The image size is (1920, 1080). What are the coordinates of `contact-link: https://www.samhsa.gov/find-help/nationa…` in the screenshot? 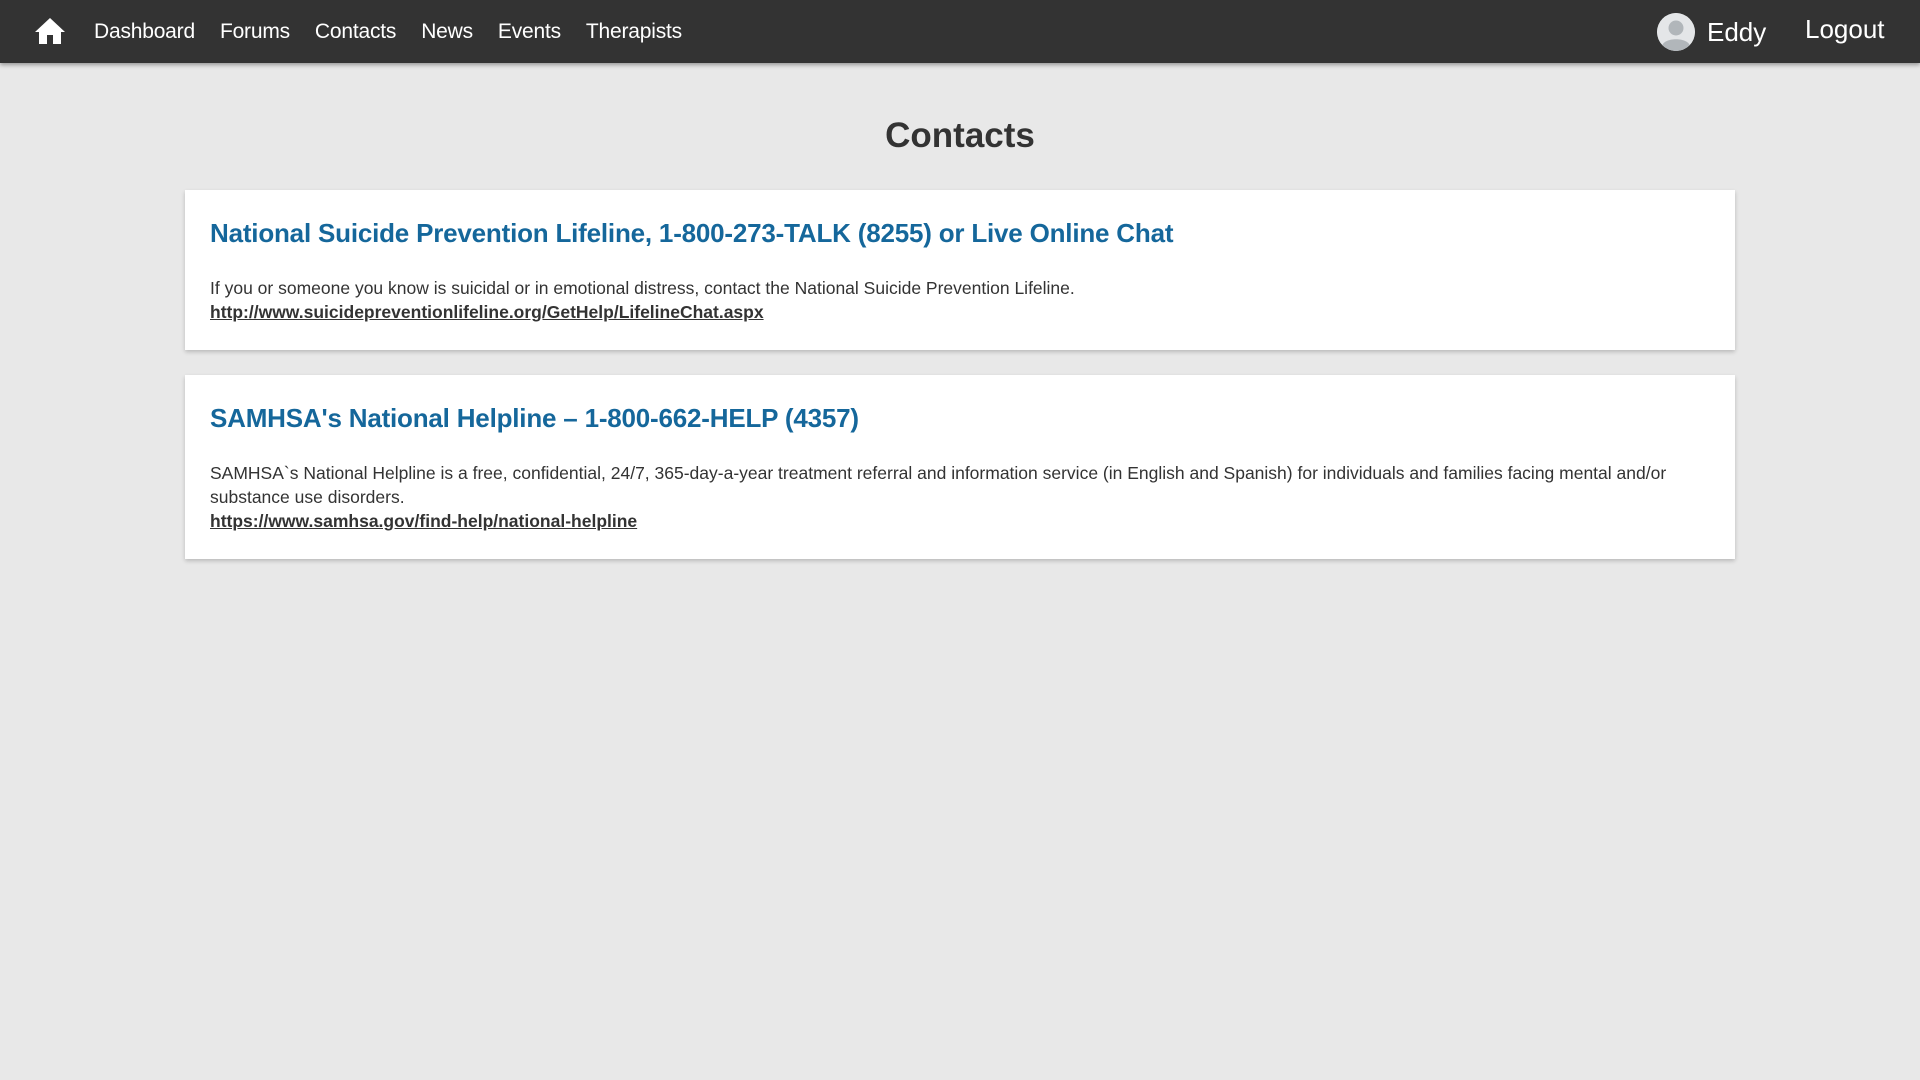 It's located at (423, 521).